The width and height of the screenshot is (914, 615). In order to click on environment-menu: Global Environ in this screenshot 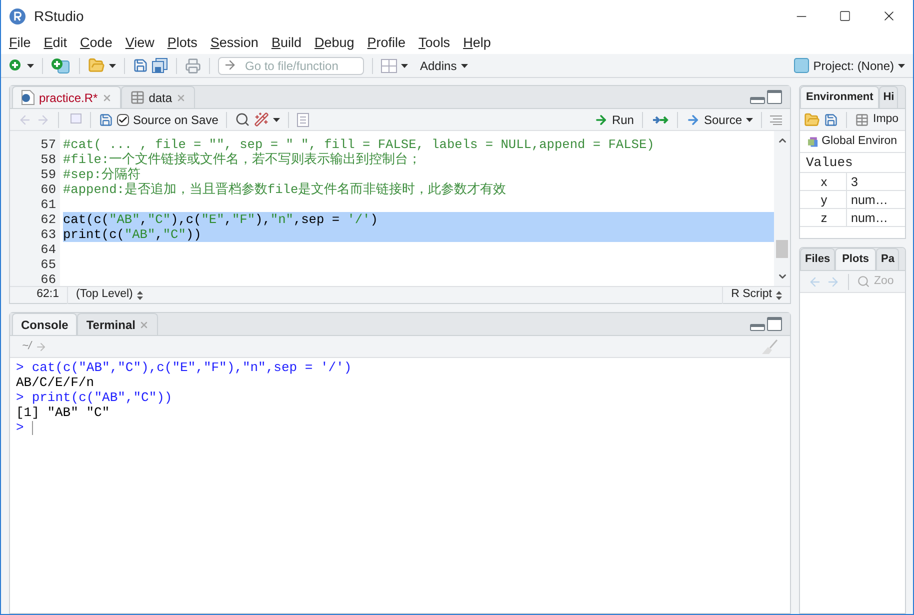, I will do `click(859, 141)`.